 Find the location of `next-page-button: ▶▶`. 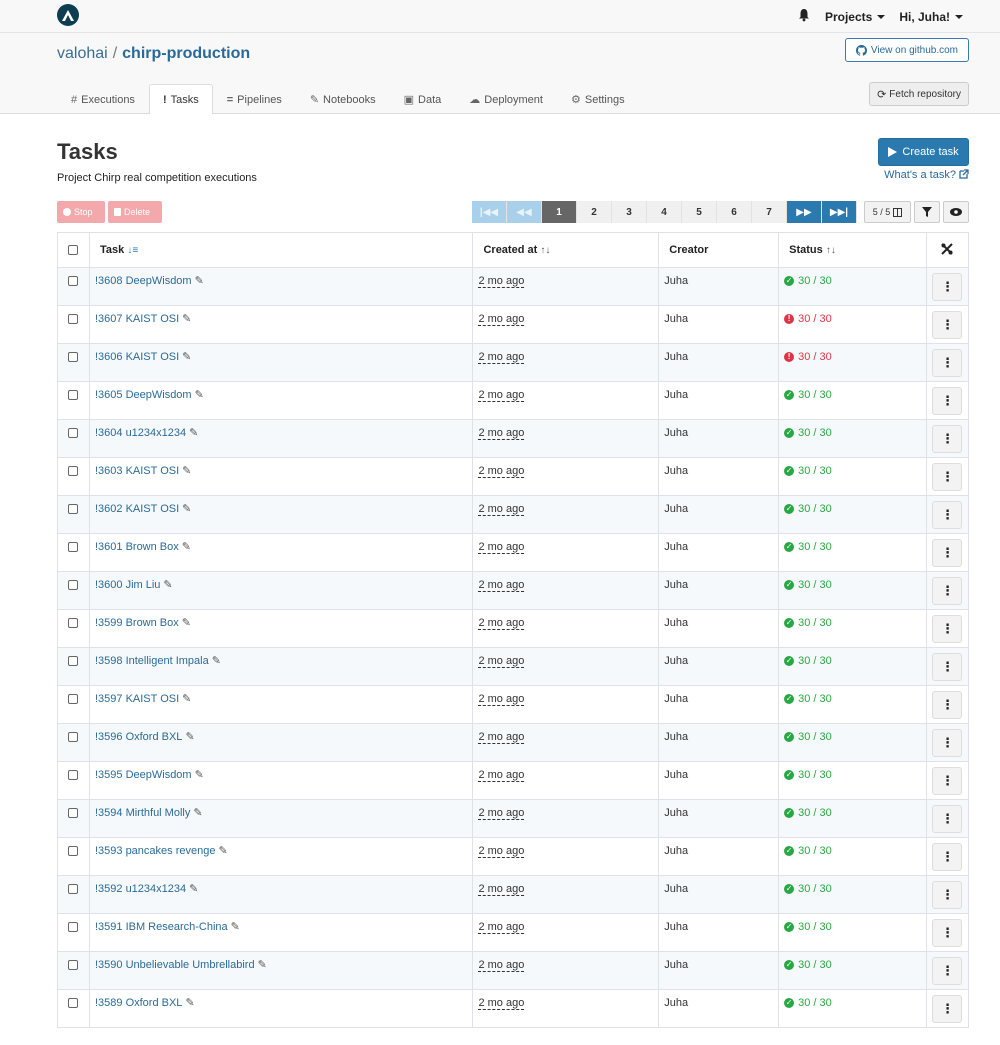

next-page-button: ▶▶ is located at coordinates (804, 212).